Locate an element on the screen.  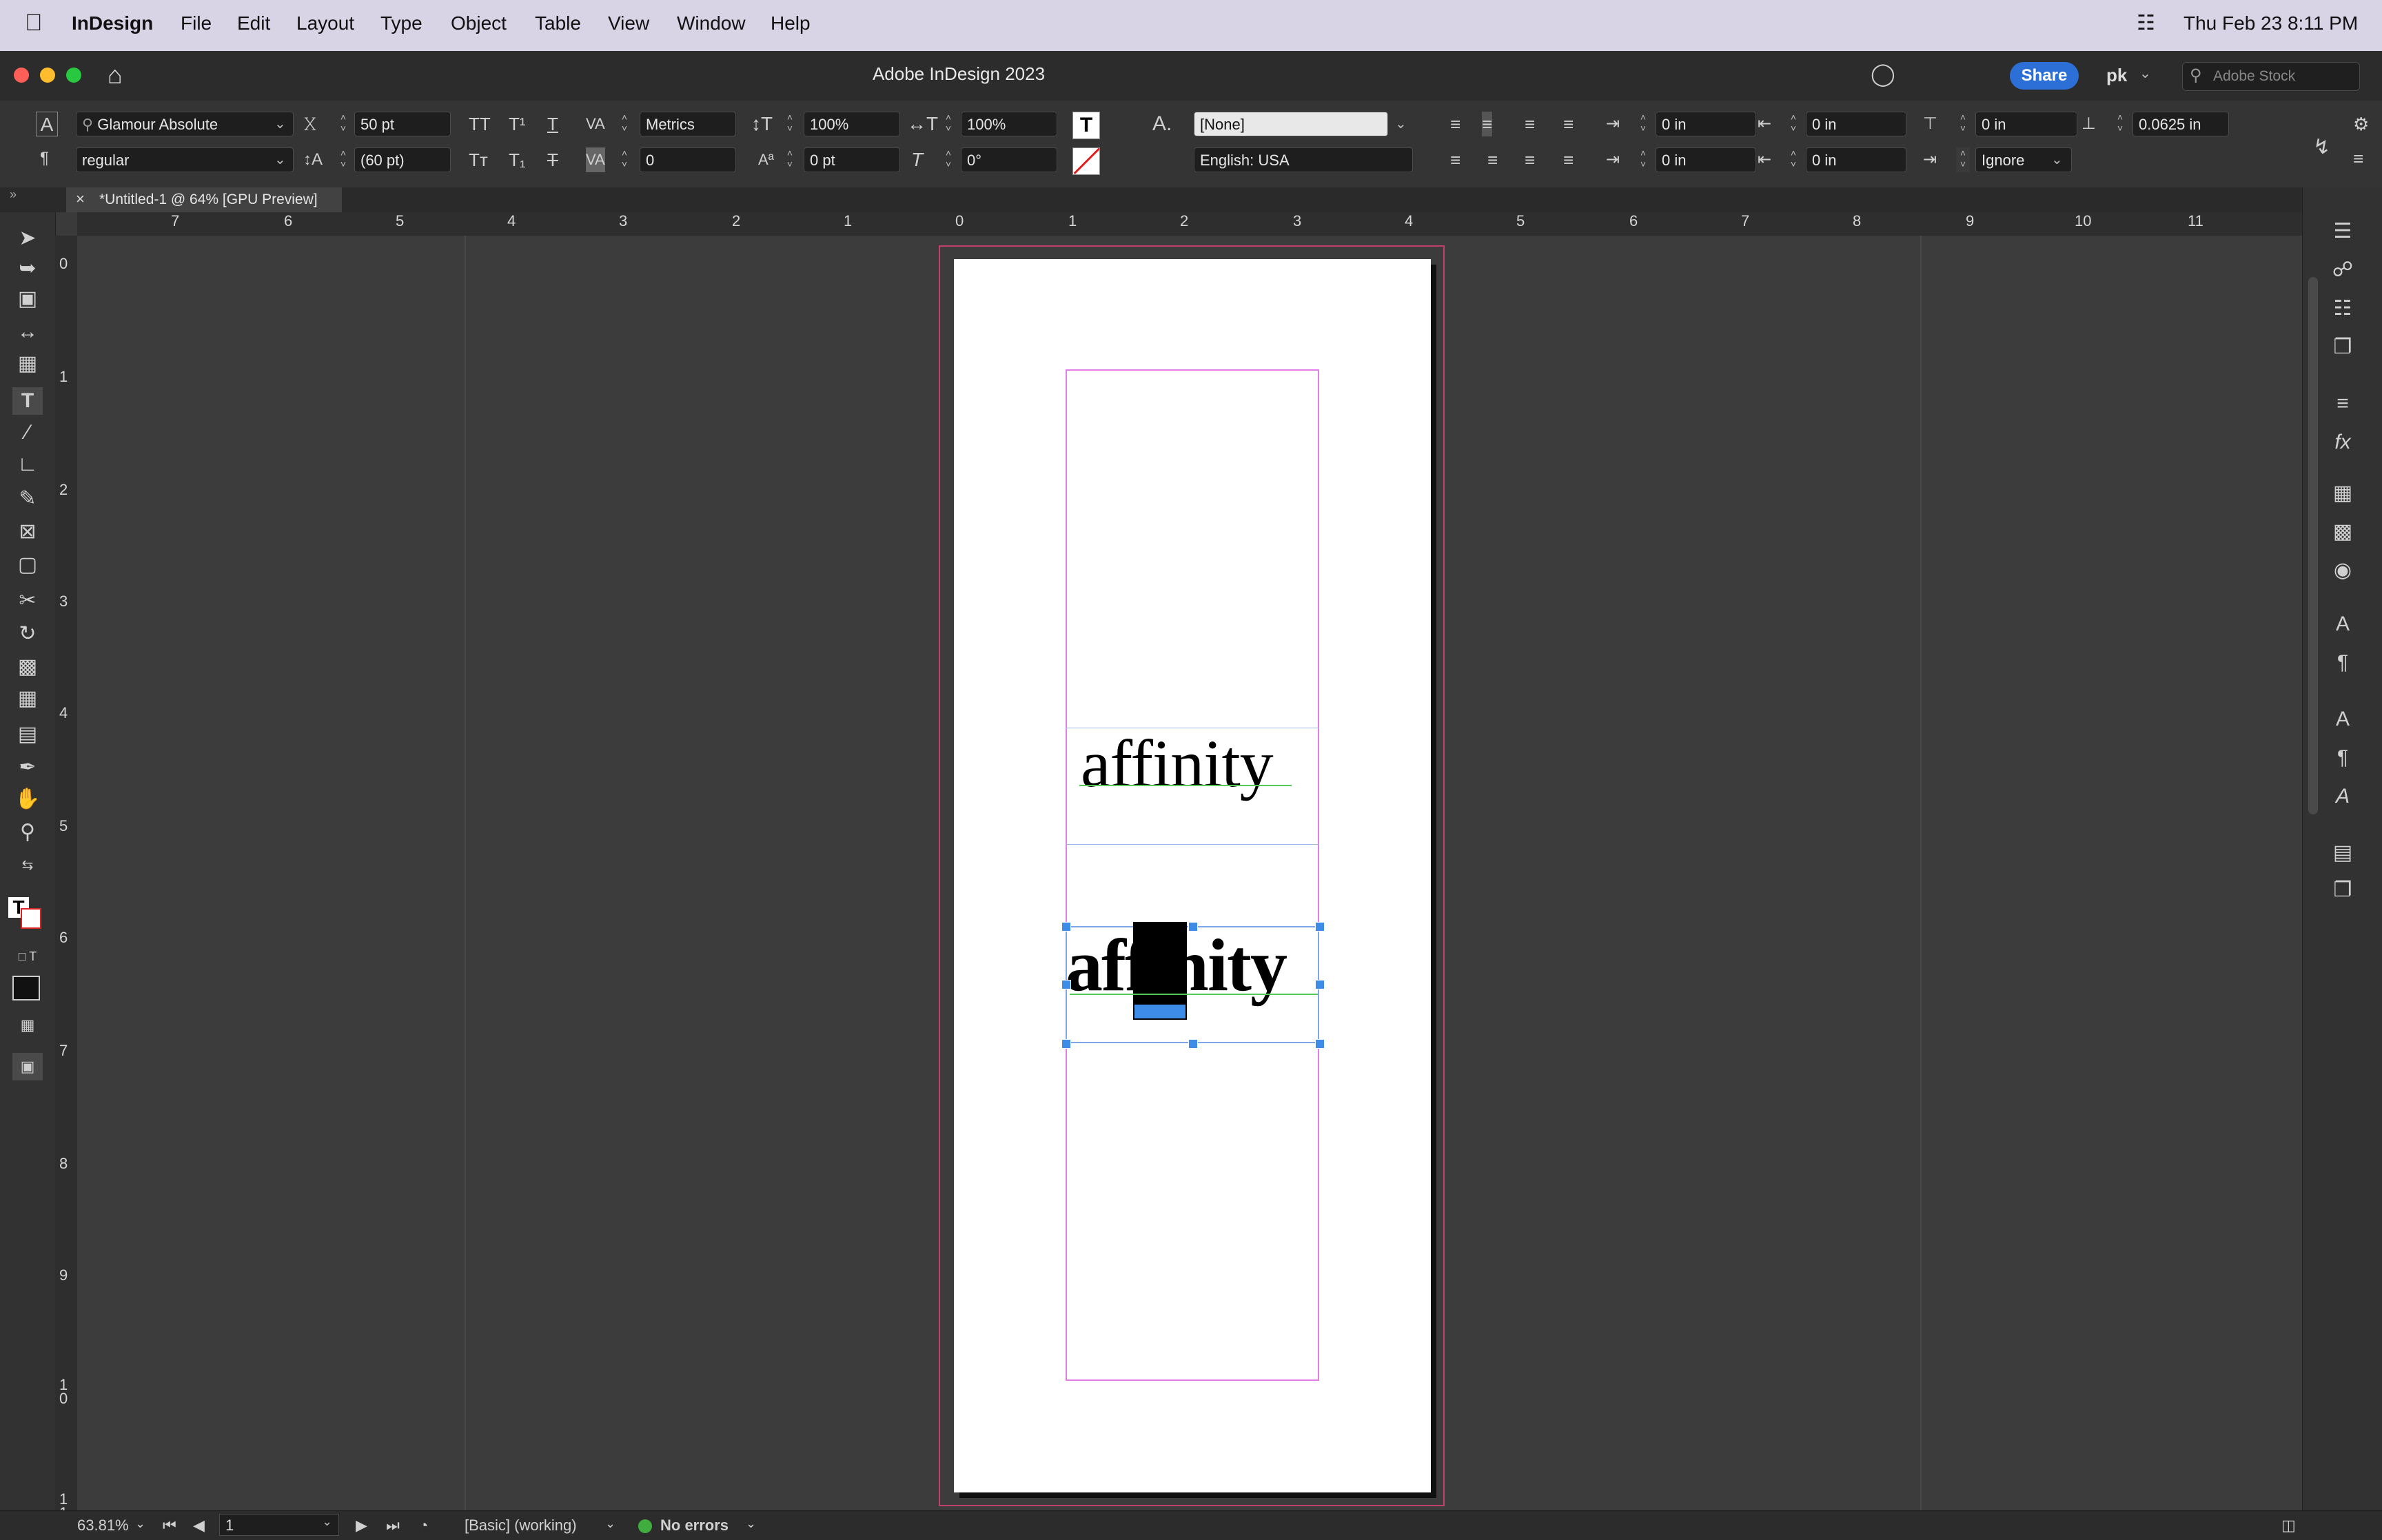
gear-icon: ⚙ is located at coordinates (2361, 124).